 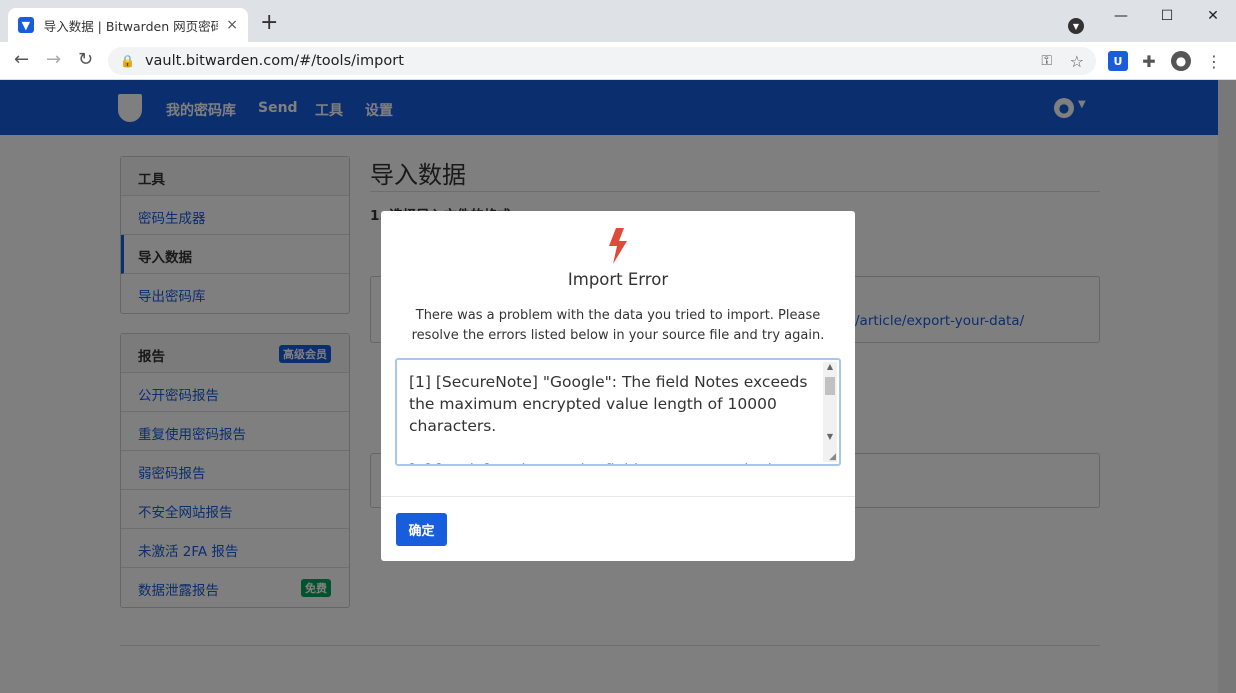 What do you see at coordinates (274, 61) in the screenshot?
I see `url-text: vault.bitwarden.com/#/tools/import` at bounding box center [274, 61].